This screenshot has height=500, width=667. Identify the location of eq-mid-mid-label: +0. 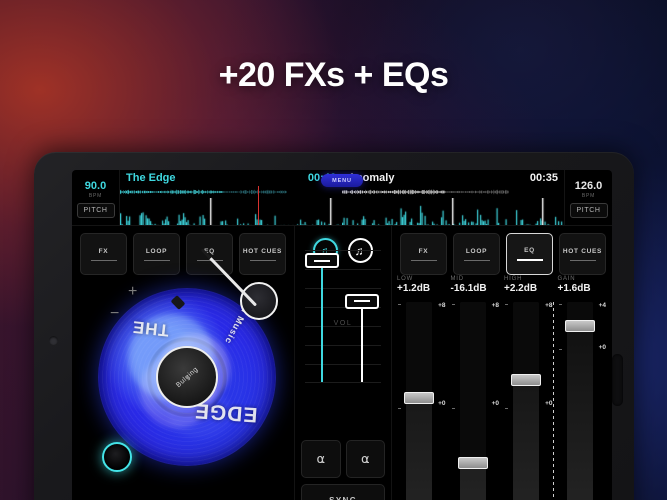
(495, 403).